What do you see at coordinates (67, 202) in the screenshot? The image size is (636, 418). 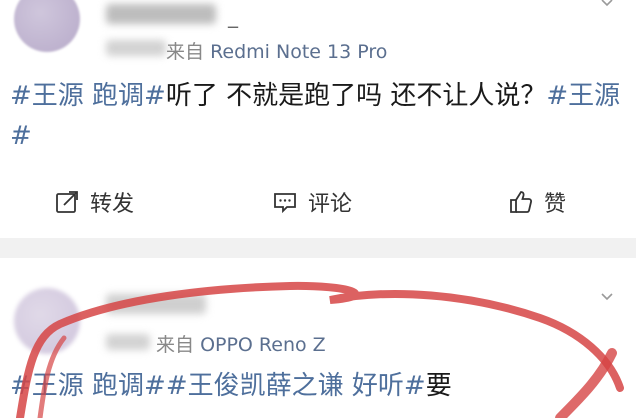 I see `share-icon` at bounding box center [67, 202].